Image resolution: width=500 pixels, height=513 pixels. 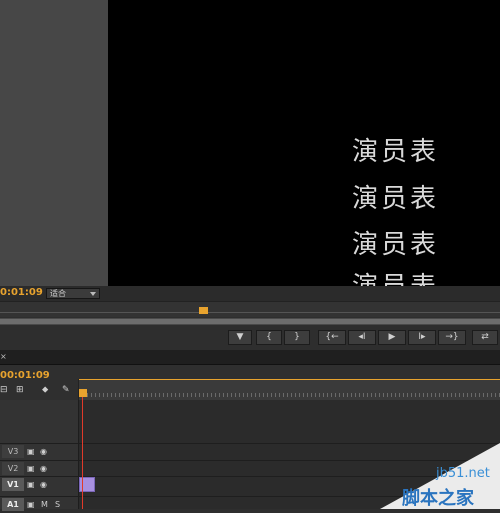 I want to click on mark-out-button: }, so click(x=297, y=337).